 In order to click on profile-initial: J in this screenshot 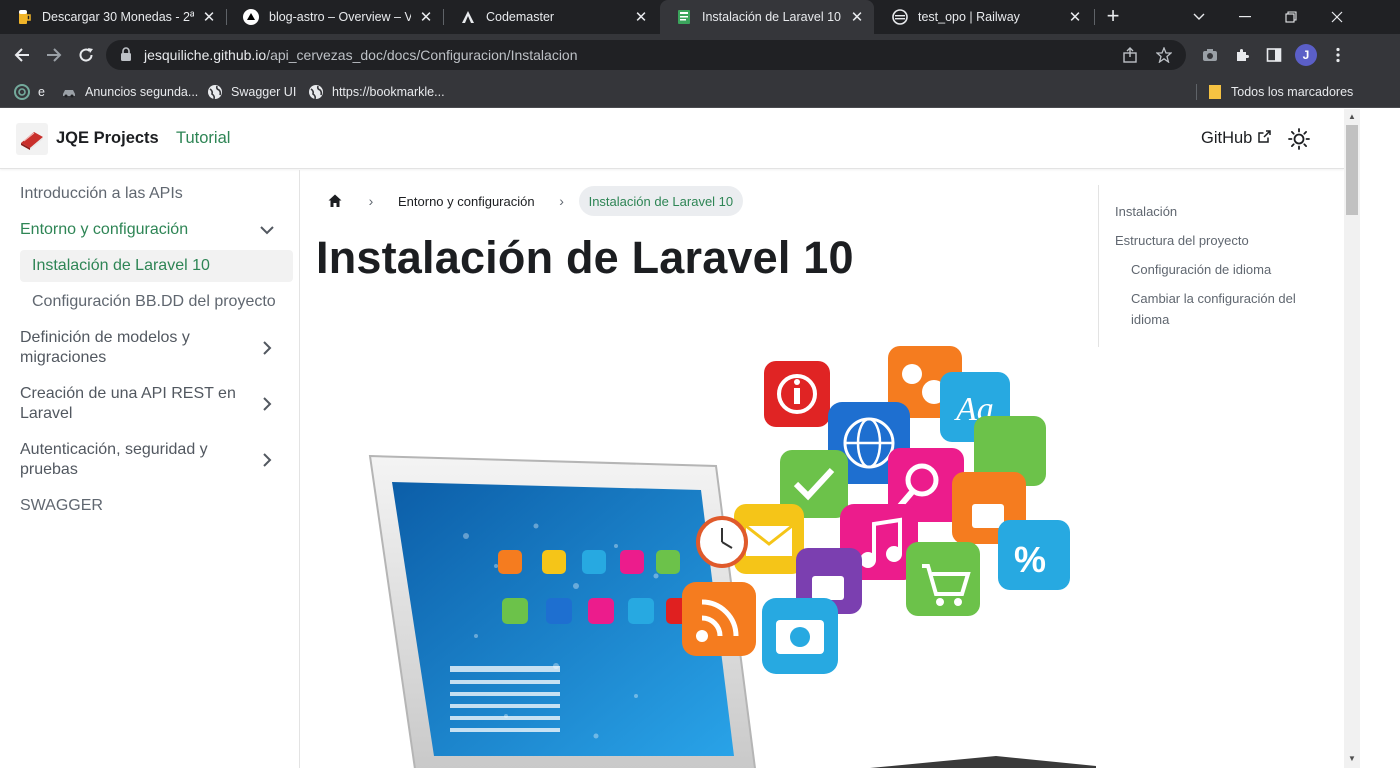, I will do `click(1306, 55)`.